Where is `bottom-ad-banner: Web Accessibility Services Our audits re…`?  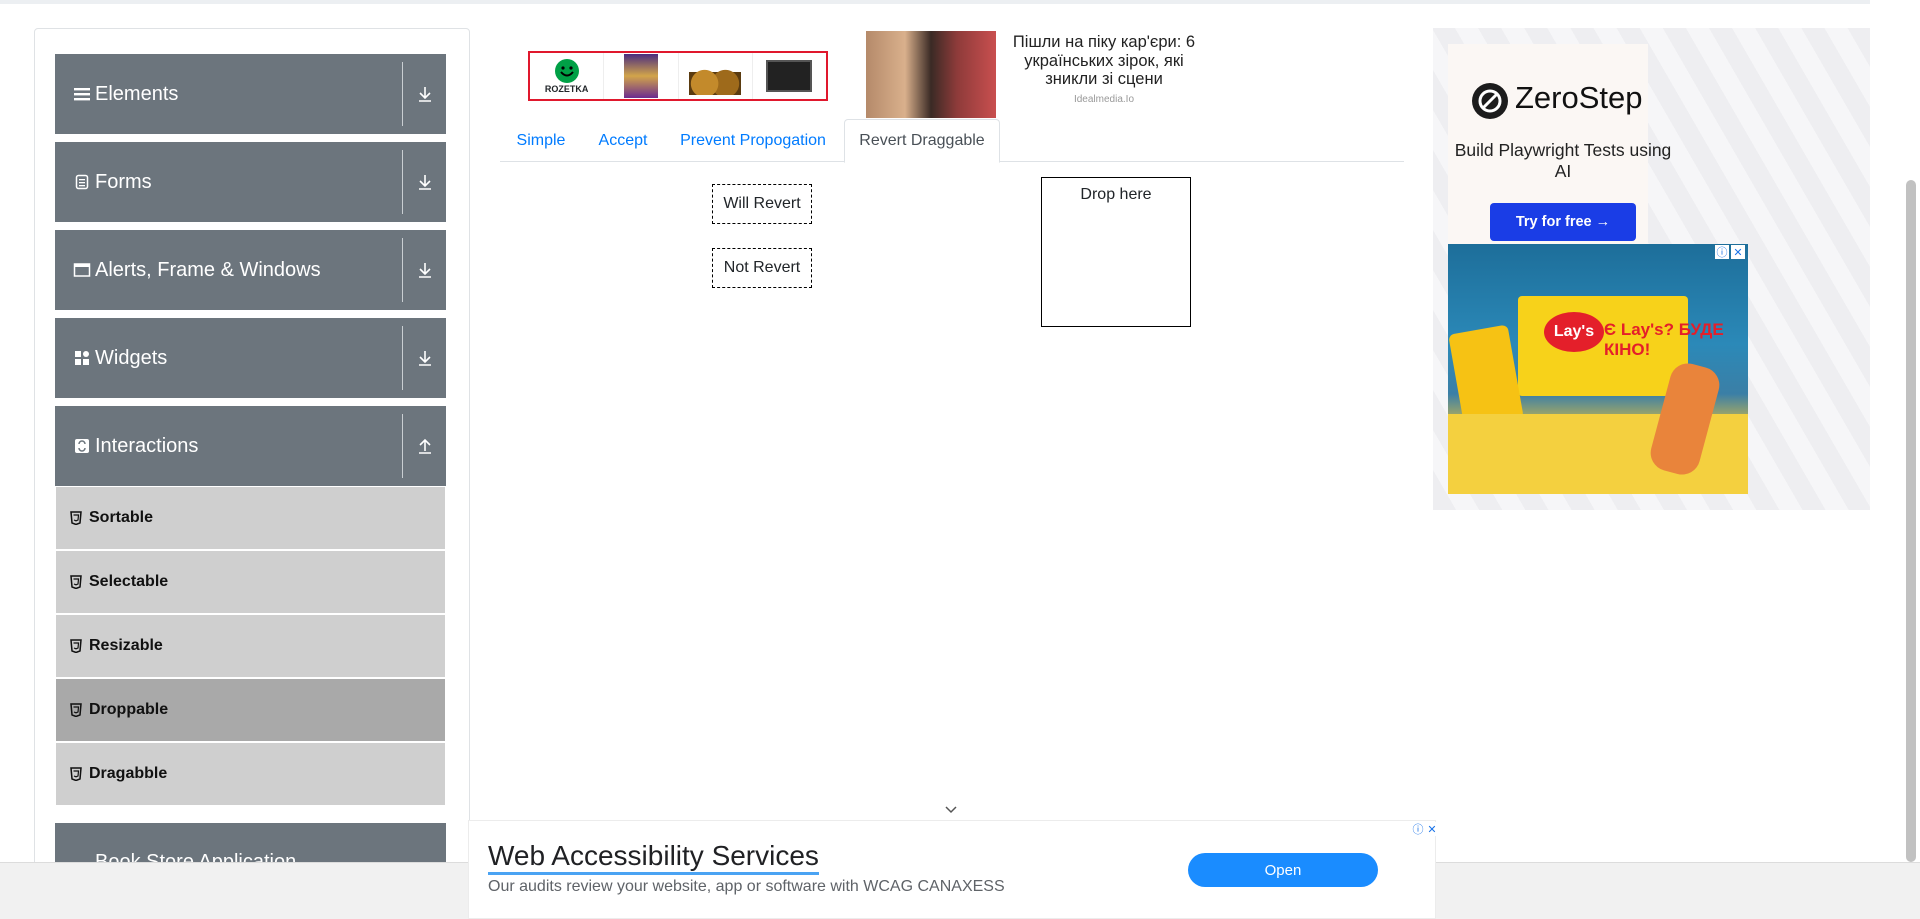 bottom-ad-banner: Web Accessibility Services Our audits re… is located at coordinates (953, 869).